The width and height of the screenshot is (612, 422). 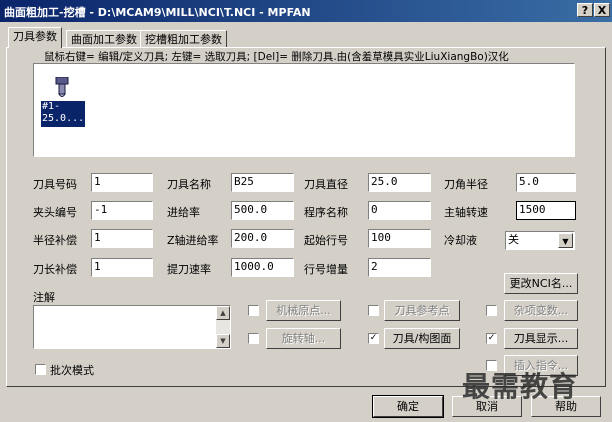 I want to click on watermark-logo: 最需教育, so click(x=520, y=386).